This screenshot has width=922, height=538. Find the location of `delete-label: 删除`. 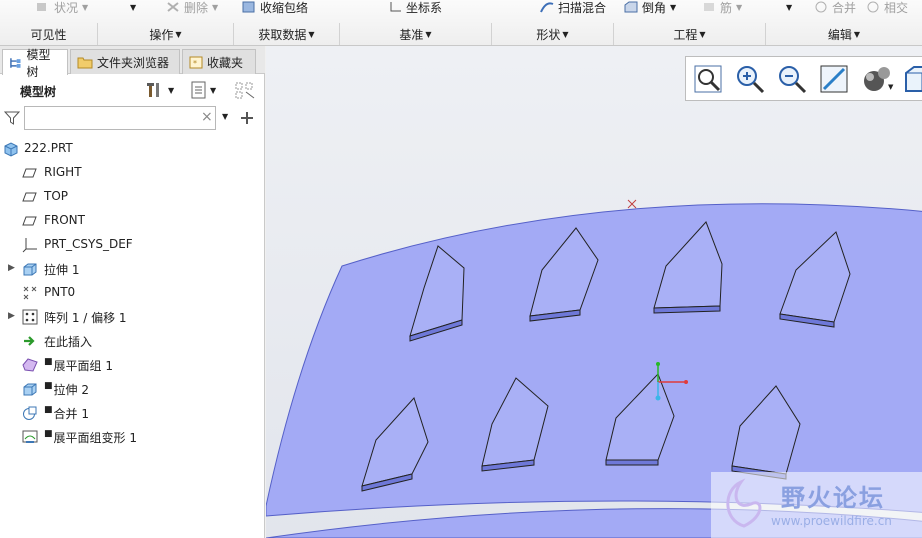

delete-label: 删除 is located at coordinates (196, 7).